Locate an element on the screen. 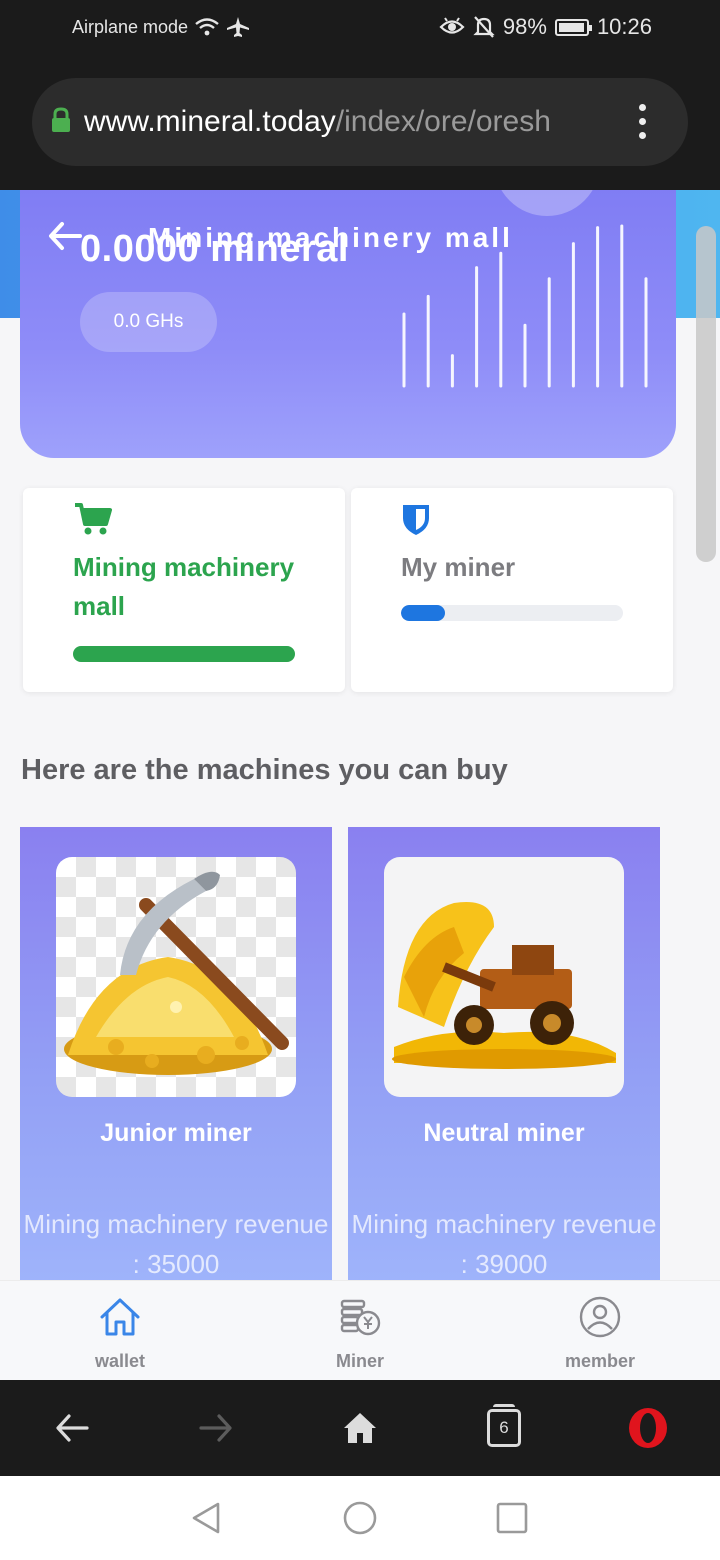  nav-recents-icon is located at coordinates (512, 1518).